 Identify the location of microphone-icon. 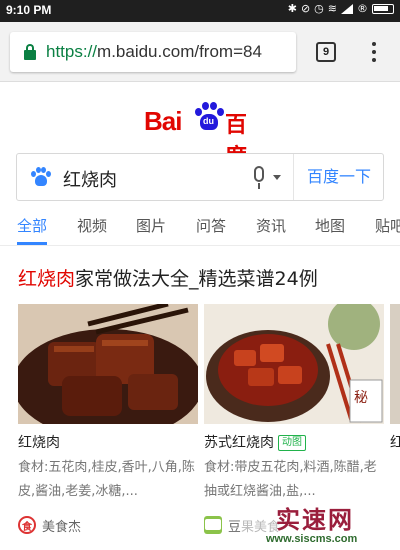
(259, 178).